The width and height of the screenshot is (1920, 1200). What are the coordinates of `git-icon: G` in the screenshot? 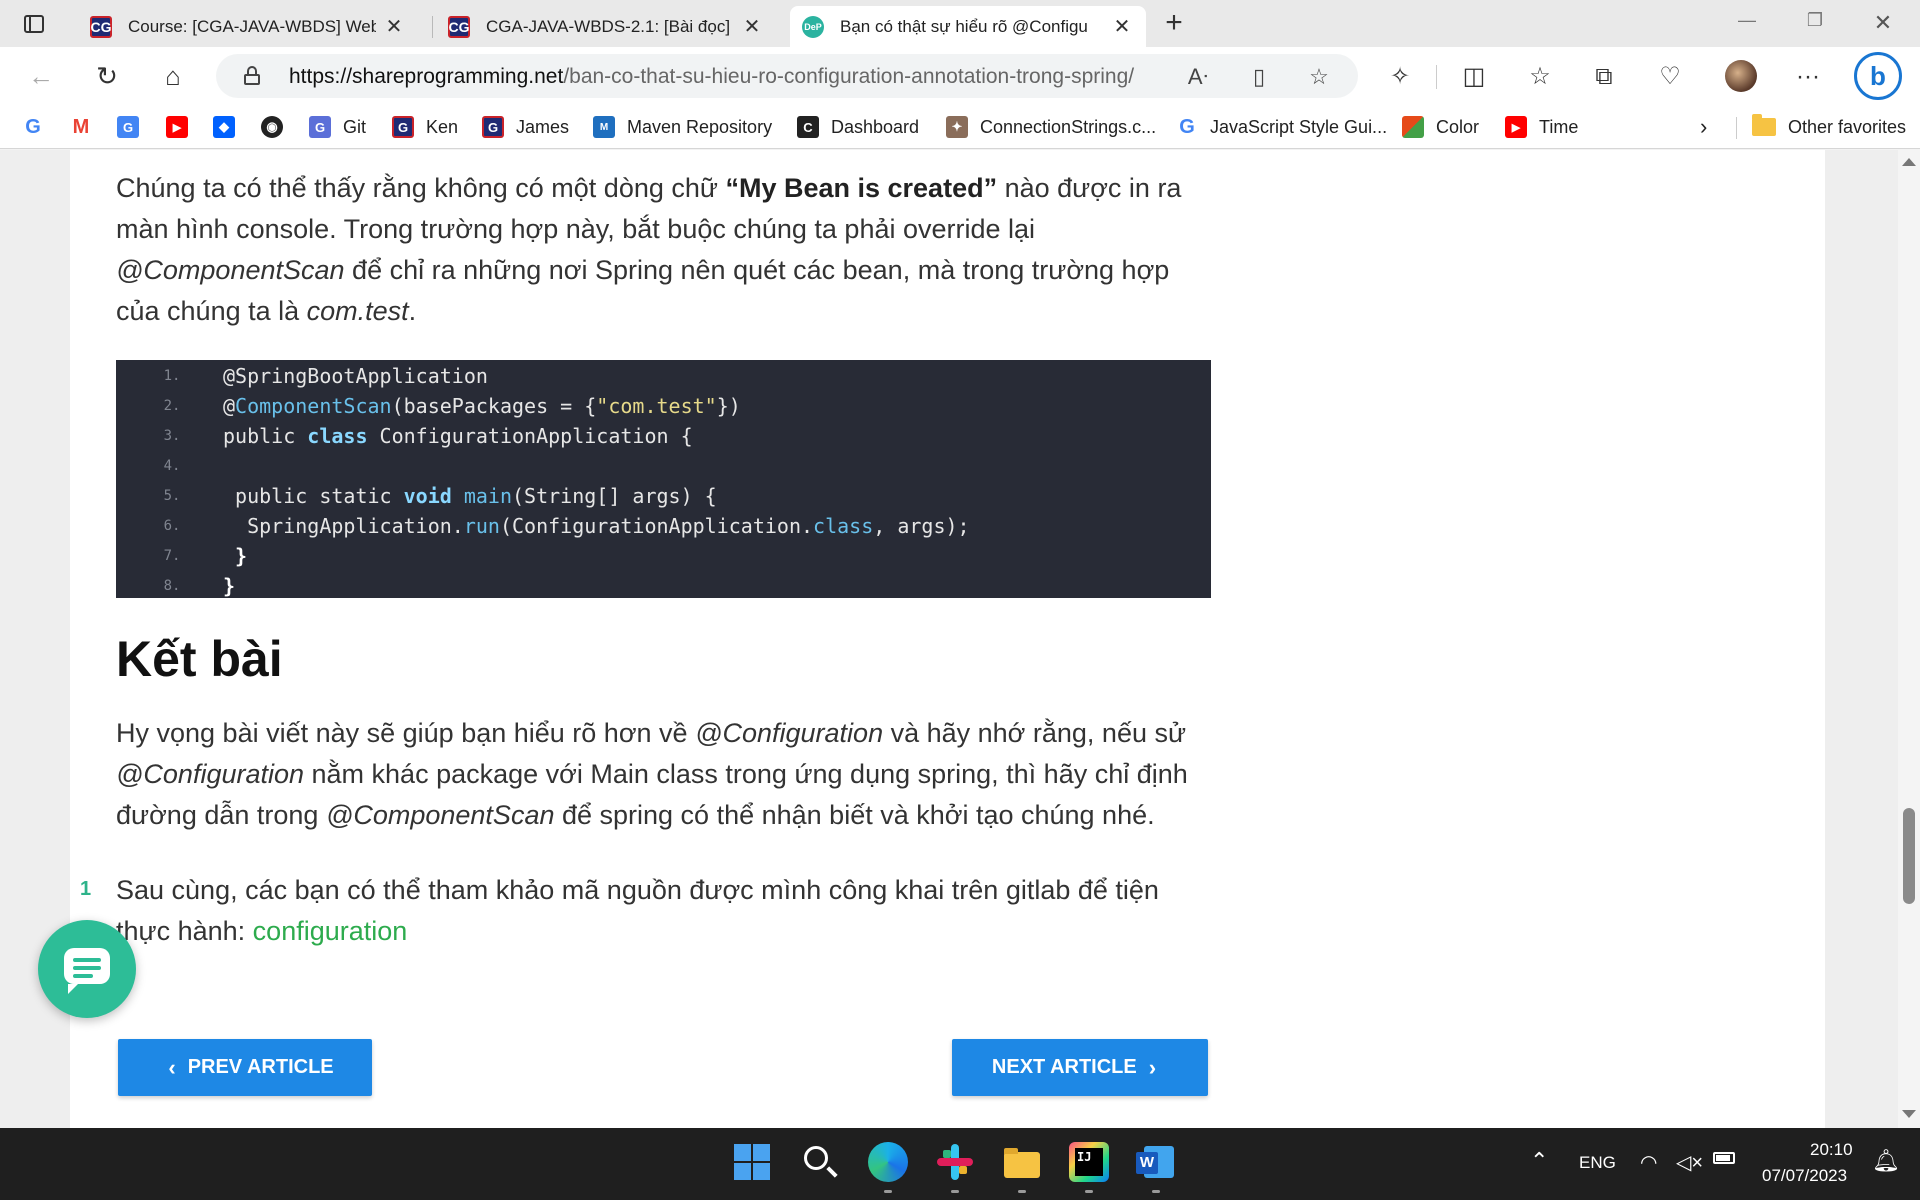 It's located at (320, 127).